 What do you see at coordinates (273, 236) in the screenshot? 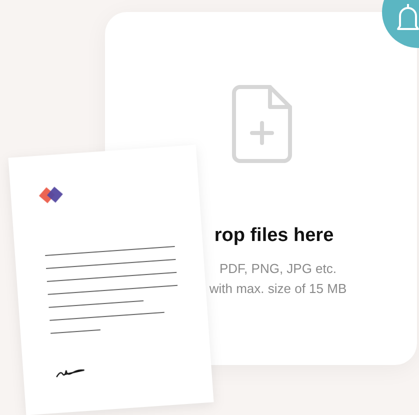
I see `drop-title: rop files here` at bounding box center [273, 236].